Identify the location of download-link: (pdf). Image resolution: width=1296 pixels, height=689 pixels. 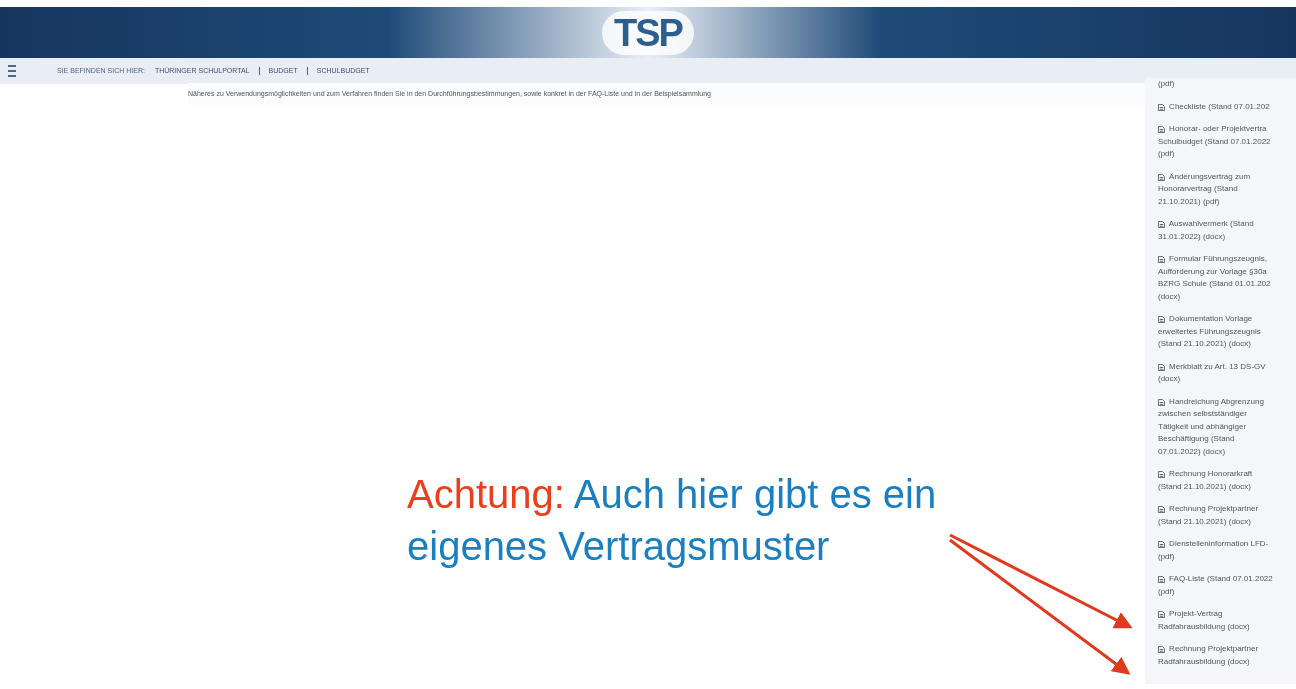
(1166, 84).